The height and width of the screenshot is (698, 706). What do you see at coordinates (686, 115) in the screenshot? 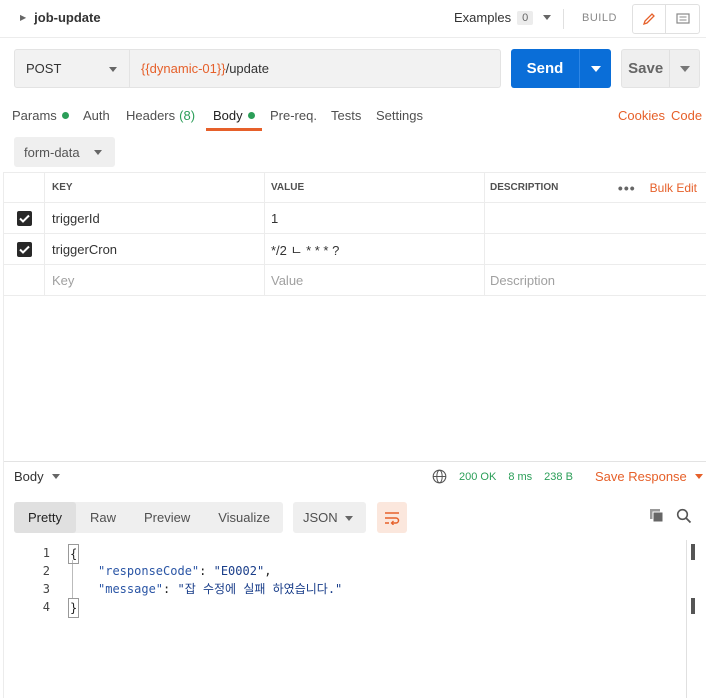
I see `code-link: Code` at bounding box center [686, 115].